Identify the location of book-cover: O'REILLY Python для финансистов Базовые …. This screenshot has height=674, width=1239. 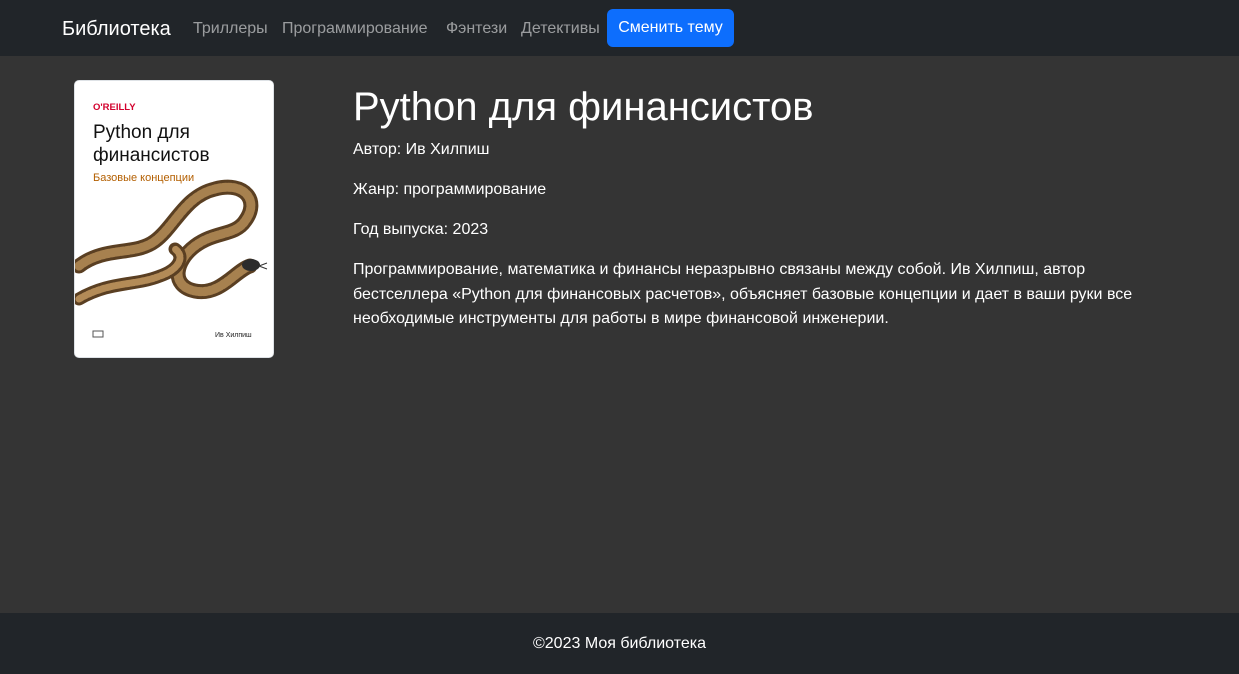
(174, 219).